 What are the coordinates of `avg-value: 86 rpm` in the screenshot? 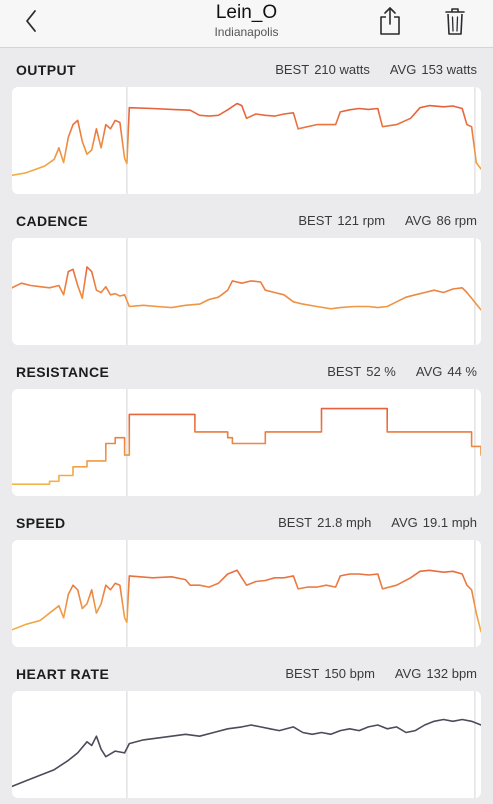 It's located at (456, 220).